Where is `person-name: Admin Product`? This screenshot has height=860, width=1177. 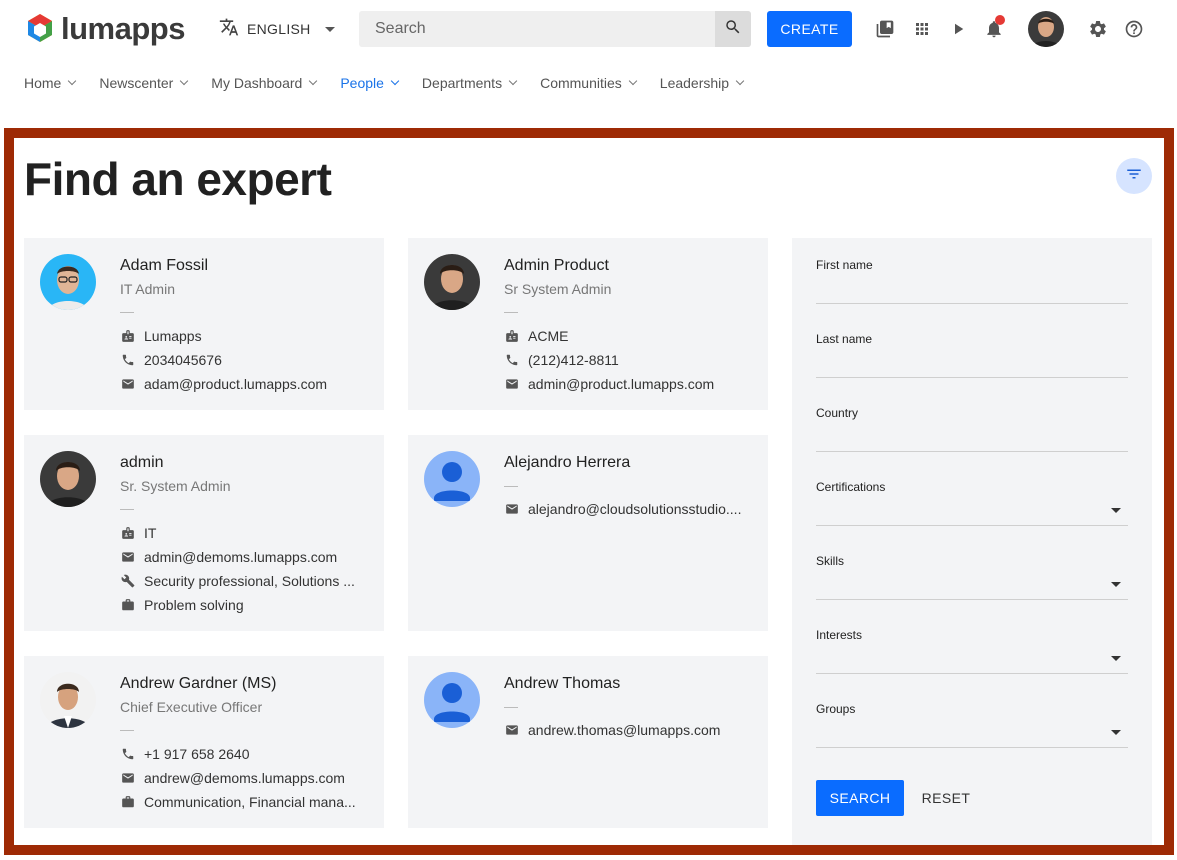 person-name: Admin Product is located at coordinates (556, 266).